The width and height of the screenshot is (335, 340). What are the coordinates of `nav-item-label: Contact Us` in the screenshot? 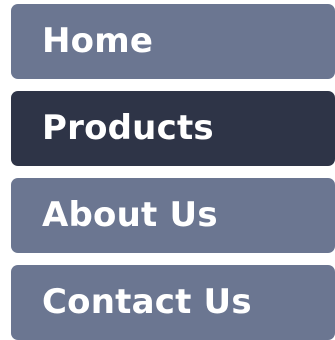 It's located at (147, 301).